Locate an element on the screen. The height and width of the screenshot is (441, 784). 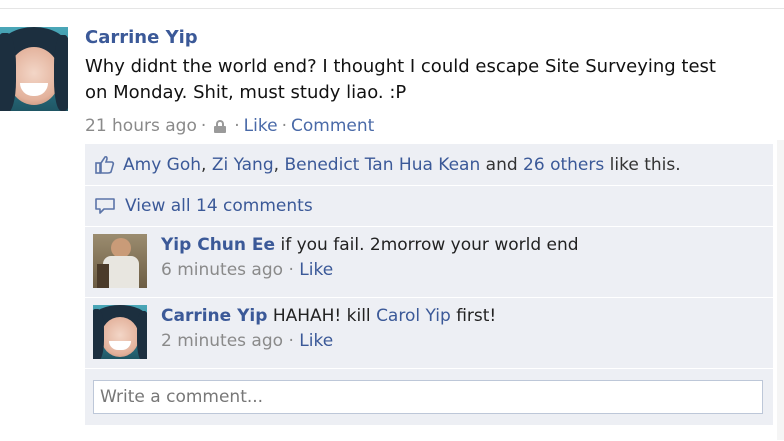
post-author-link: Carrine Yip is located at coordinates (430, 37).